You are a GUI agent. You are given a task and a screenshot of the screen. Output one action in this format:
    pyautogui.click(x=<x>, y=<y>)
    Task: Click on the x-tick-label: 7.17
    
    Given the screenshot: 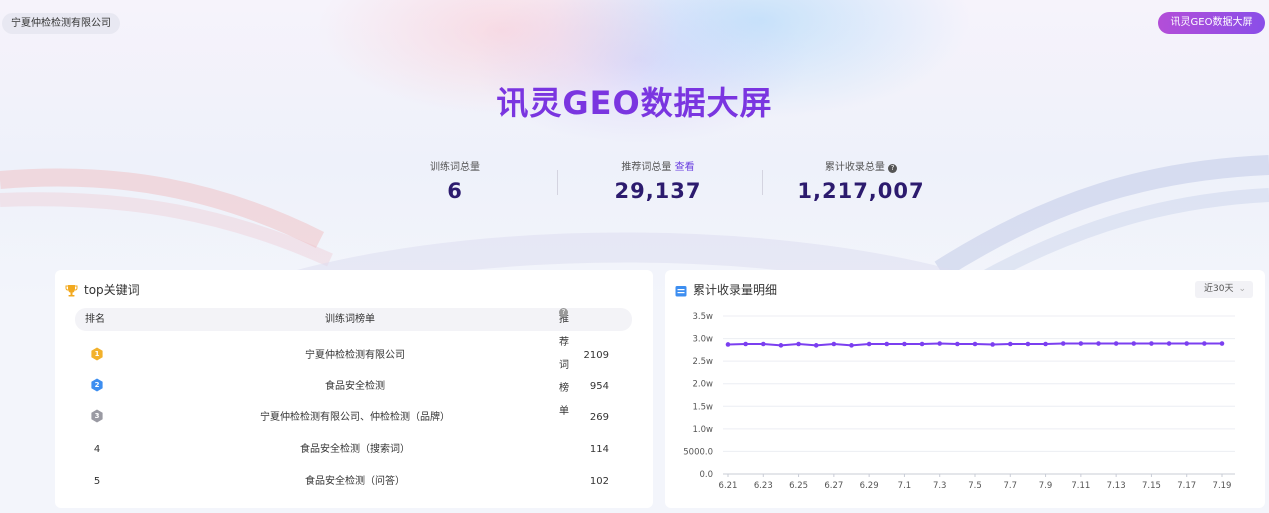 What is the action you would take?
    pyautogui.click(x=1186, y=486)
    